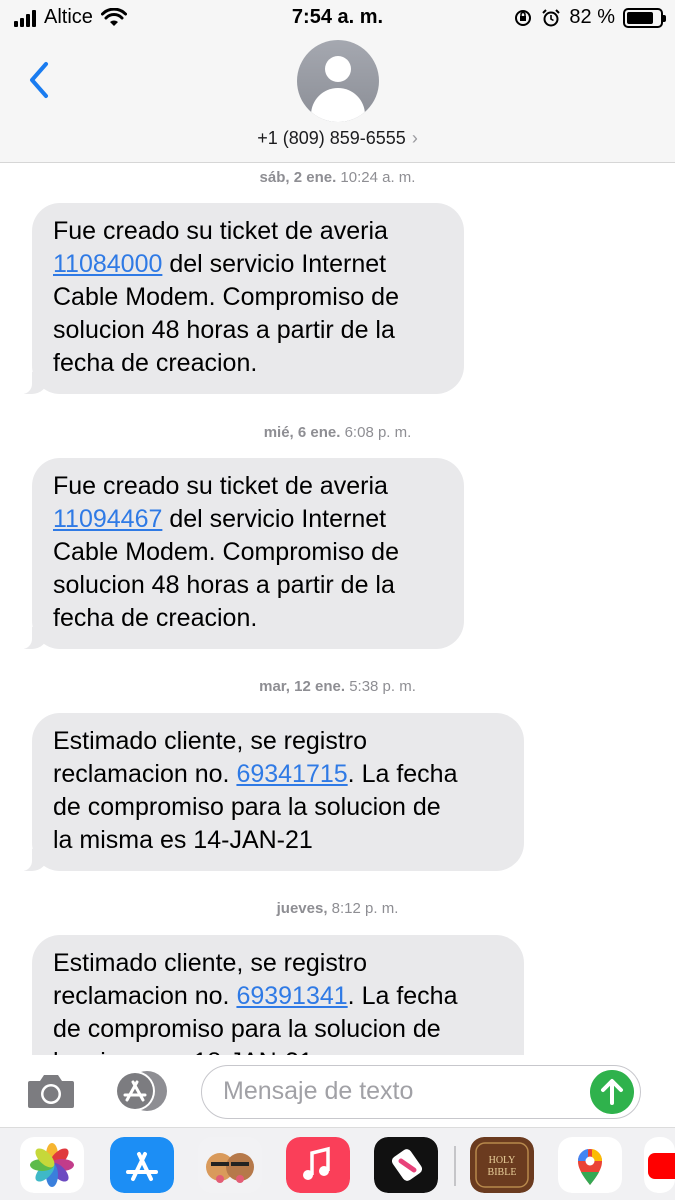  I want to click on message-line: la misma es 18-JAN-21, so click(277, 1050).